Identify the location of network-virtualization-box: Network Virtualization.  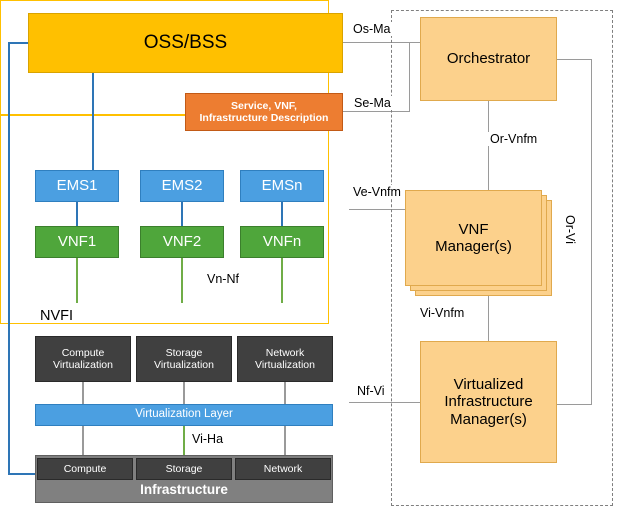
(285, 359).